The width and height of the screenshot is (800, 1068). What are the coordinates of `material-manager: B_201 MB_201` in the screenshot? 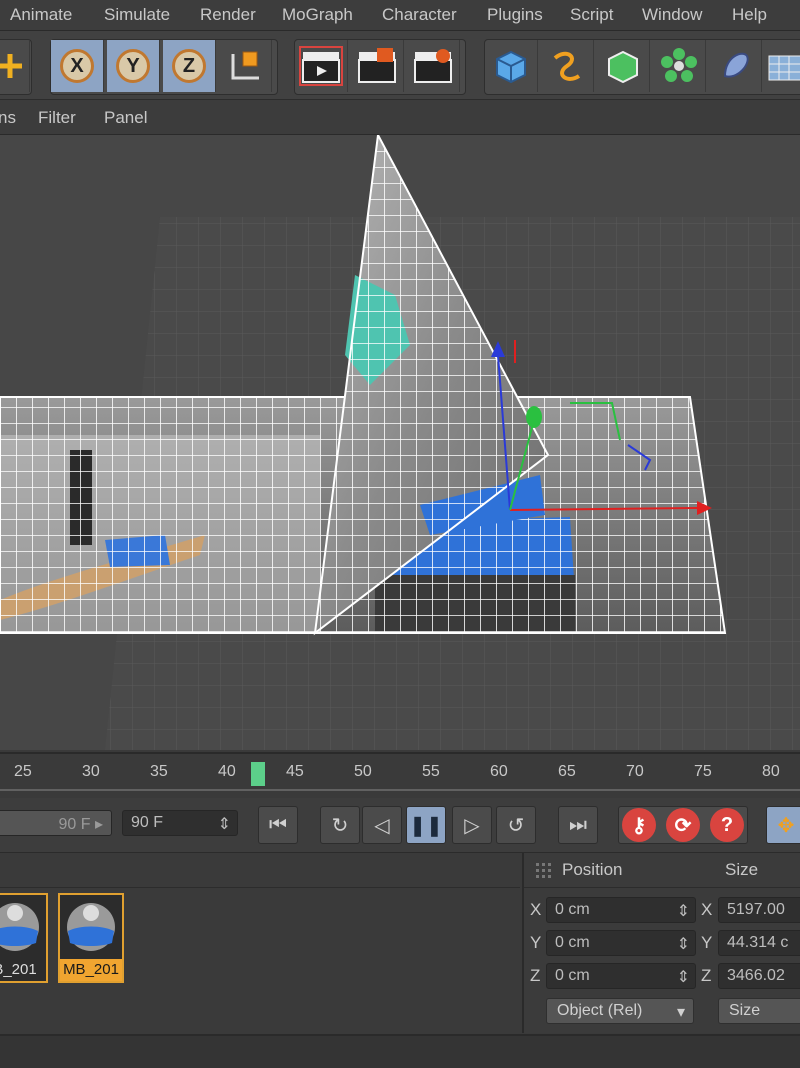 It's located at (262, 943).